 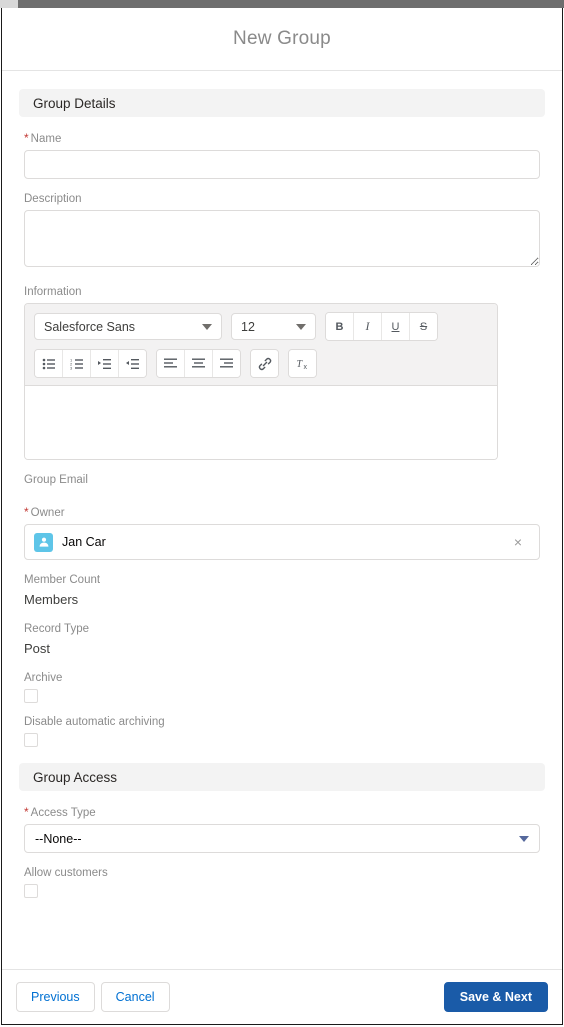 I want to click on label-owner: * Owner, so click(x=282, y=512).